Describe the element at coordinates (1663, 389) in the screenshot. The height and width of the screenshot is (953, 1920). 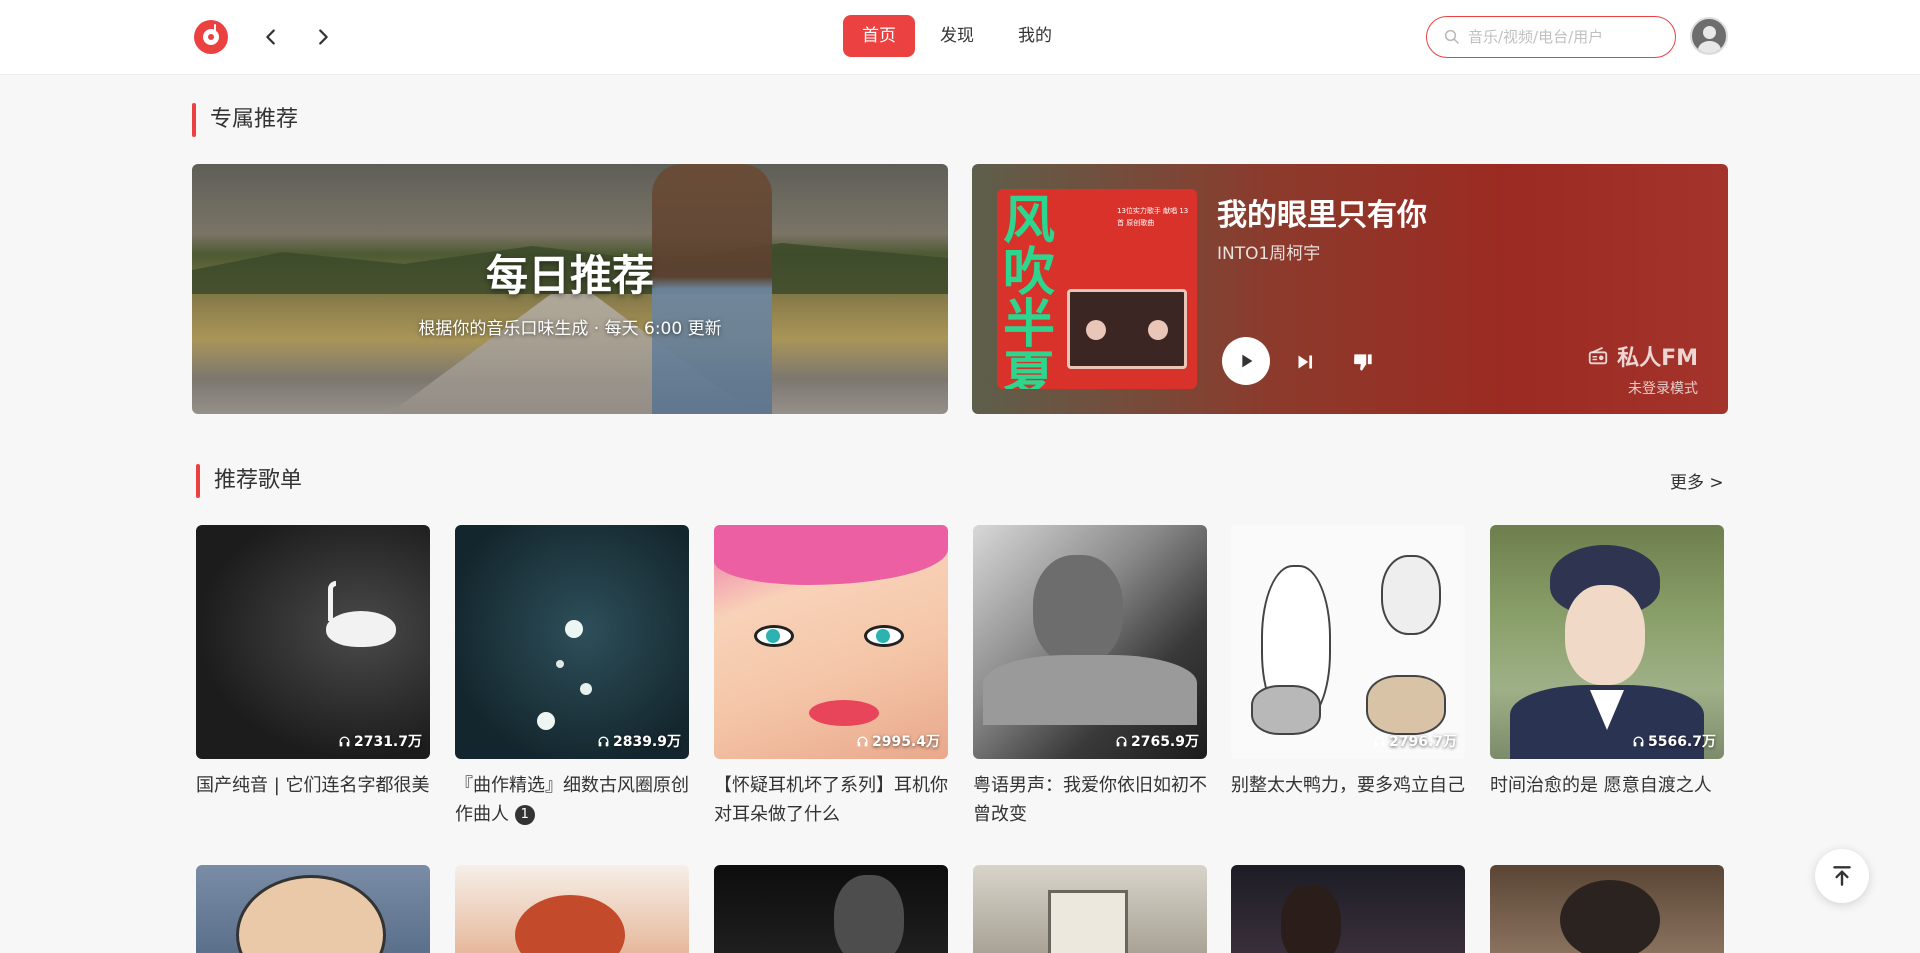
I see `fm-mode: 未登录模式` at that location.